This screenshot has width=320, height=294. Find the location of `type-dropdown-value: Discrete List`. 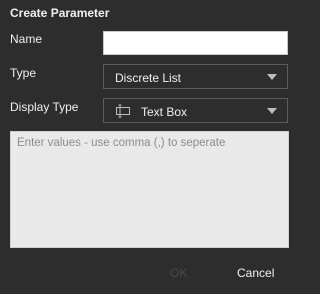

type-dropdown-value: Discrete List is located at coordinates (148, 78).